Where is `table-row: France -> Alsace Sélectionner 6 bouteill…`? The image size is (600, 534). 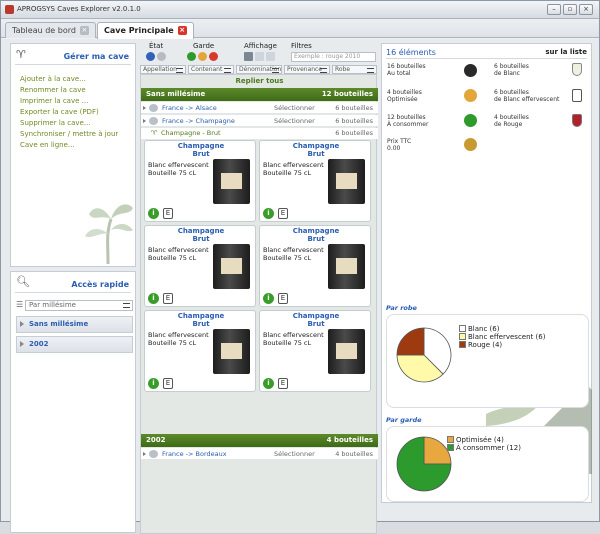
table-row: France -> Alsace Sélectionner 6 bouteill… is located at coordinates (259, 108).